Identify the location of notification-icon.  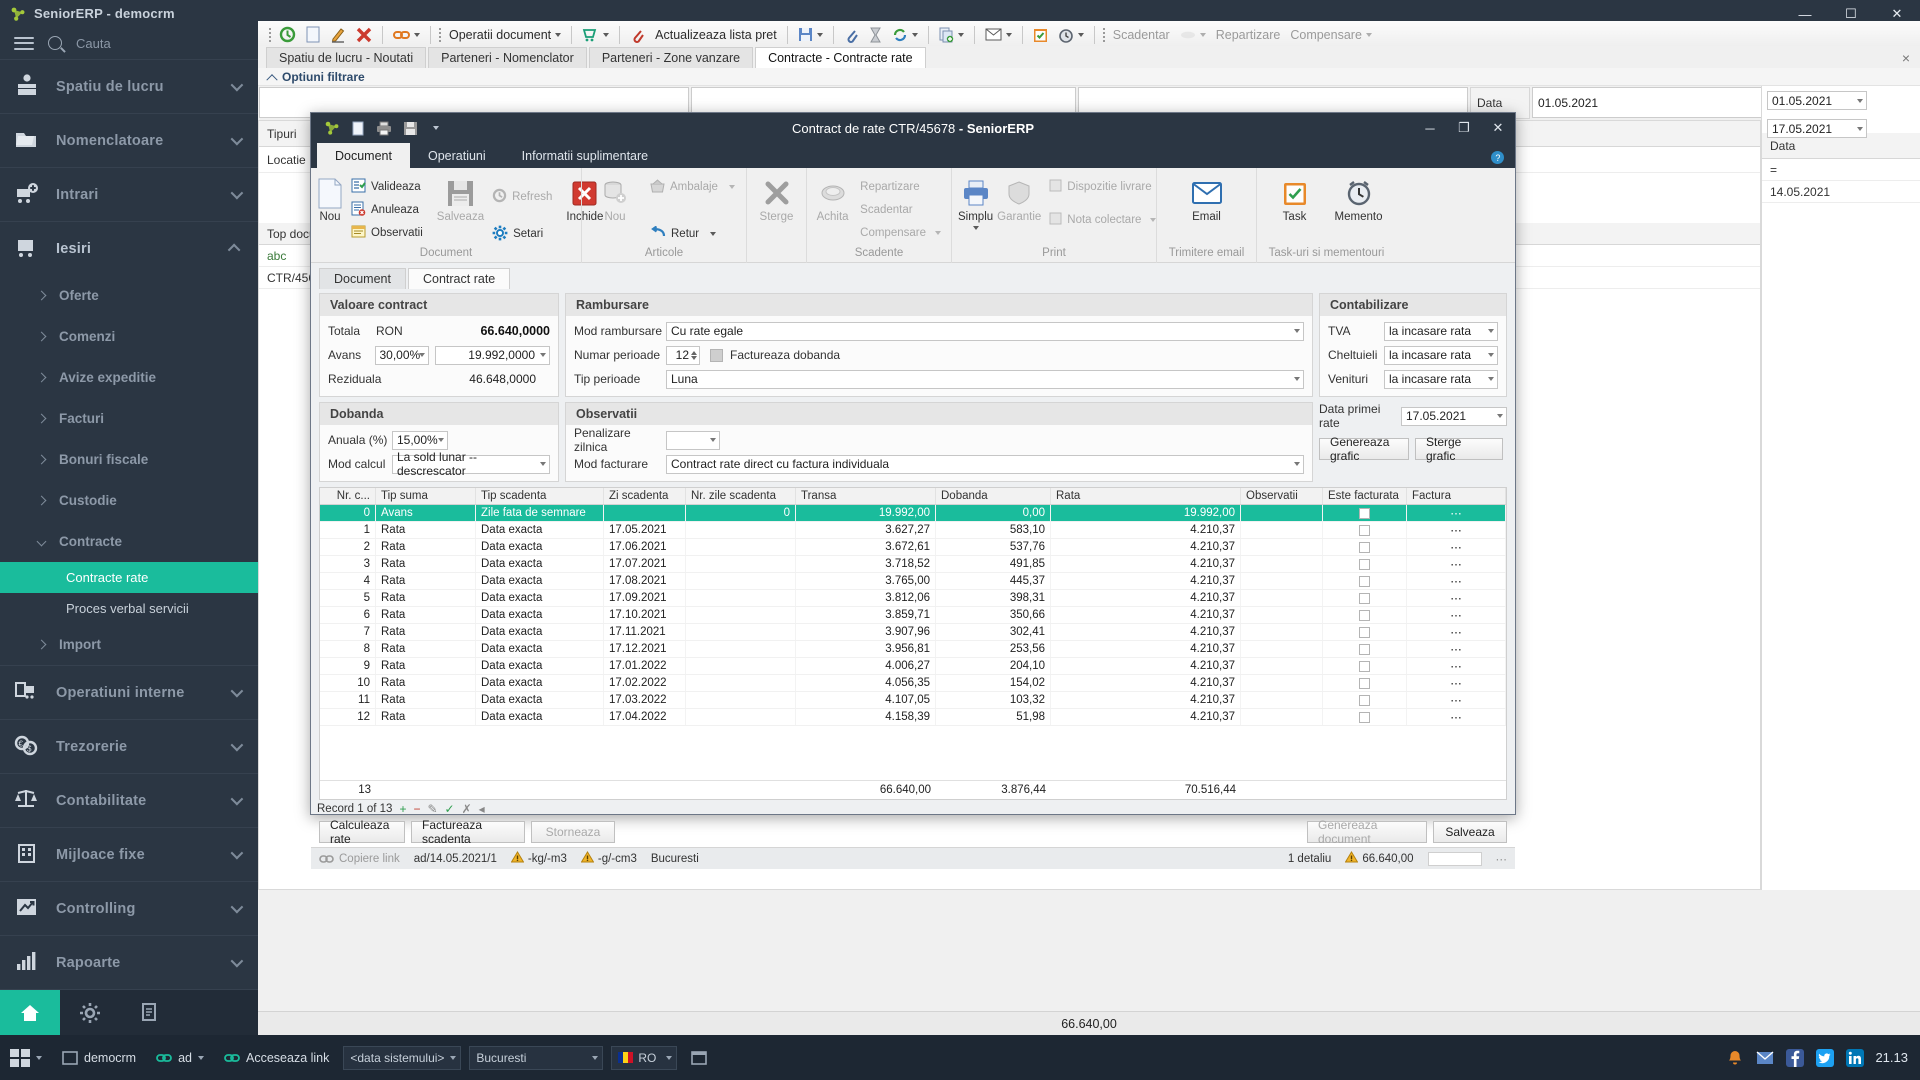
(1735, 1058).